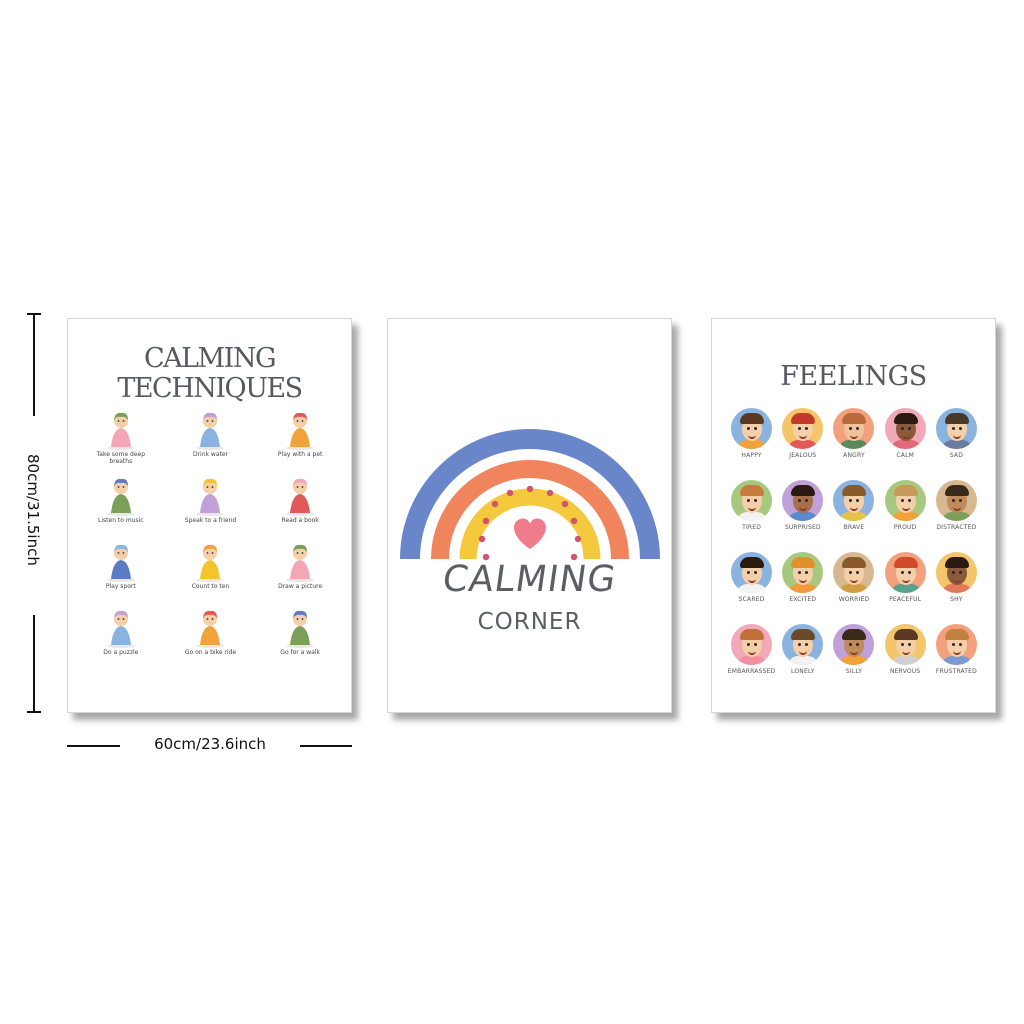 This screenshot has width=1024, height=1024. What do you see at coordinates (300, 586) in the screenshot?
I see `technique-label: Draw a picture` at bounding box center [300, 586].